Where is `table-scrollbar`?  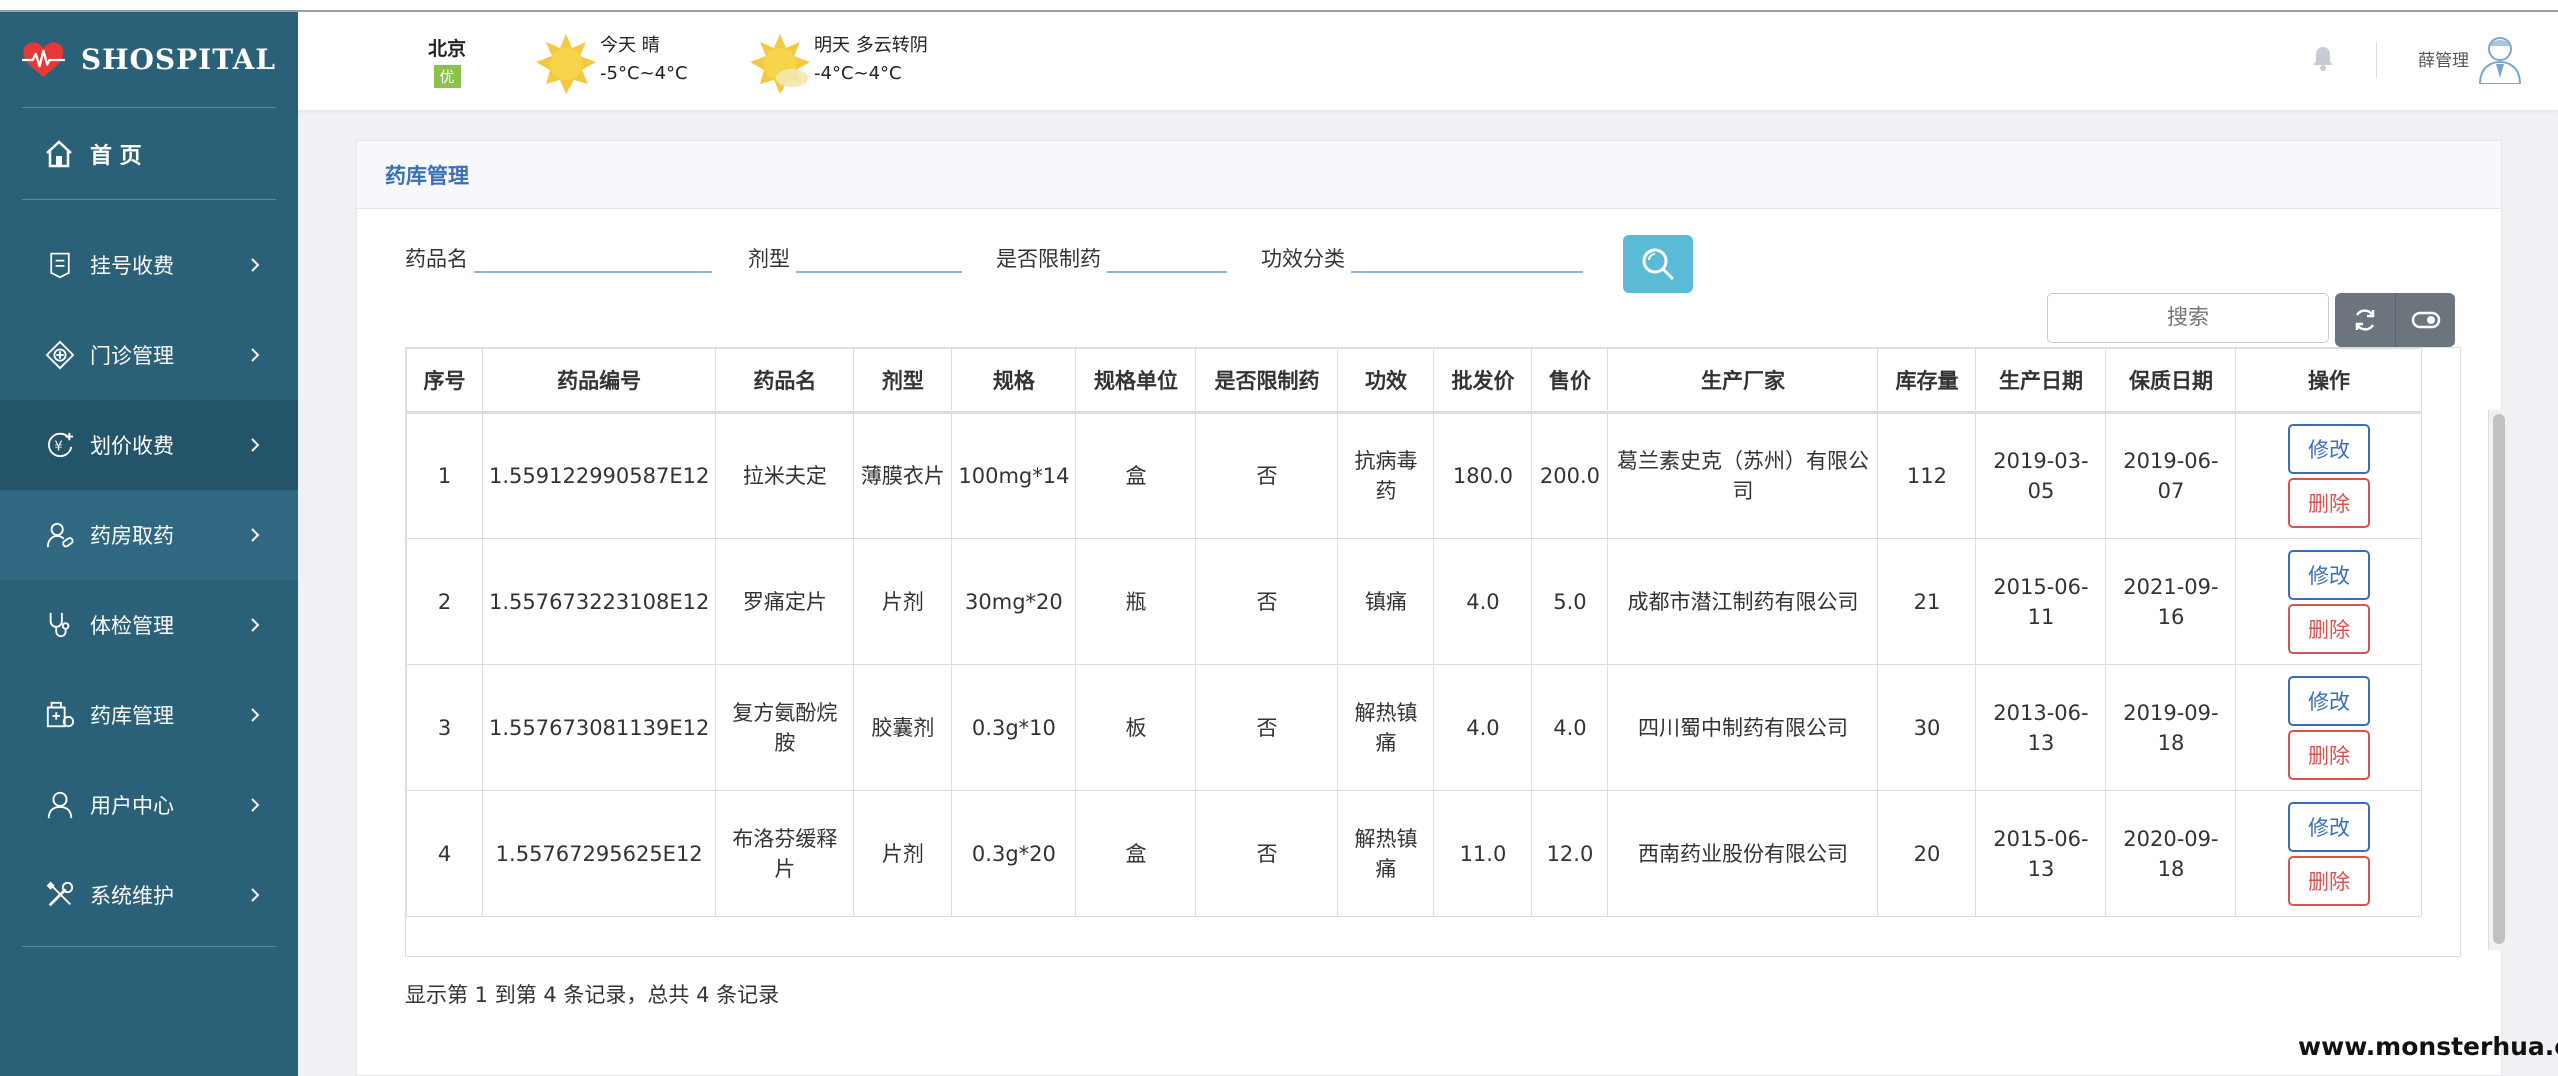
table-scrollbar is located at coordinates (2498, 680).